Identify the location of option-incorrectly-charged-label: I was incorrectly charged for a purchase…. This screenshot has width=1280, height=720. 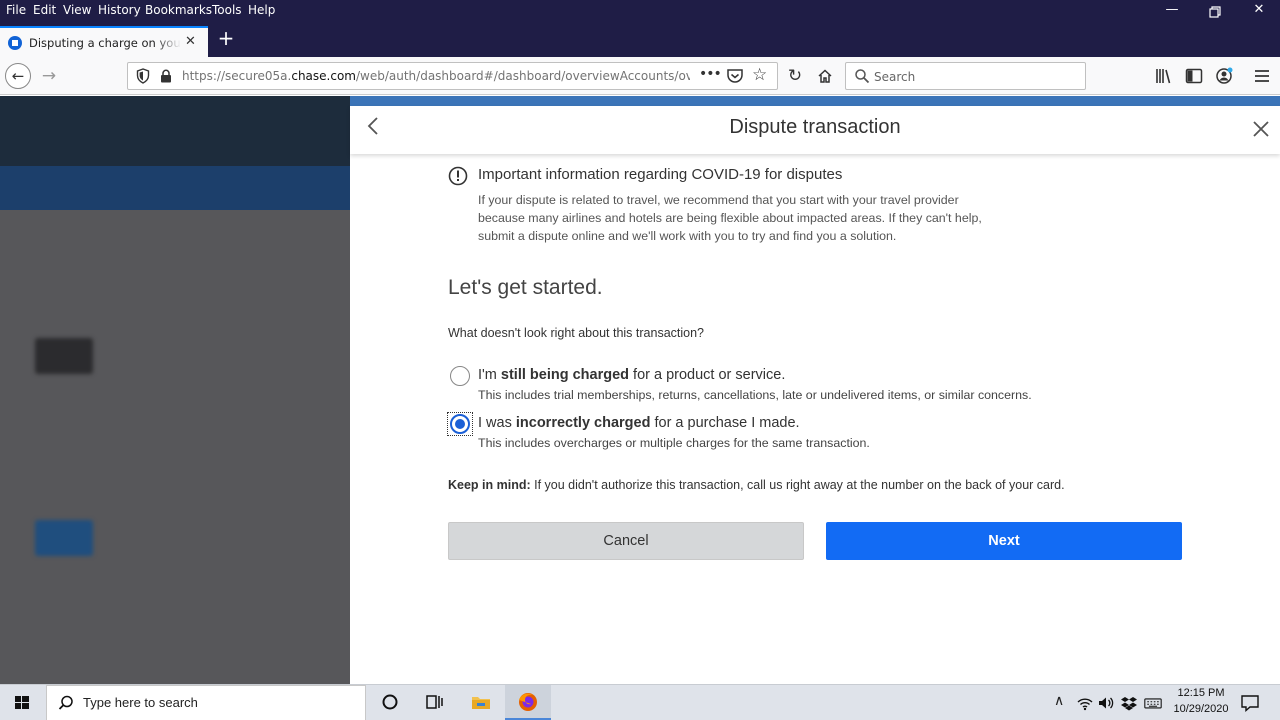
(639, 423).